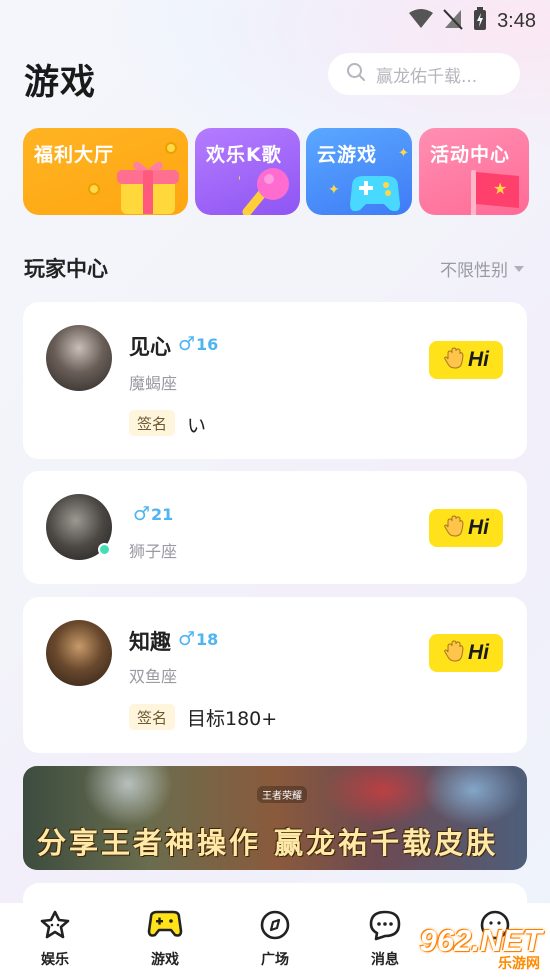 The width and height of the screenshot is (550, 977). Describe the element at coordinates (244, 155) in the screenshot. I see `feature-label: 欢乐K歌` at that location.